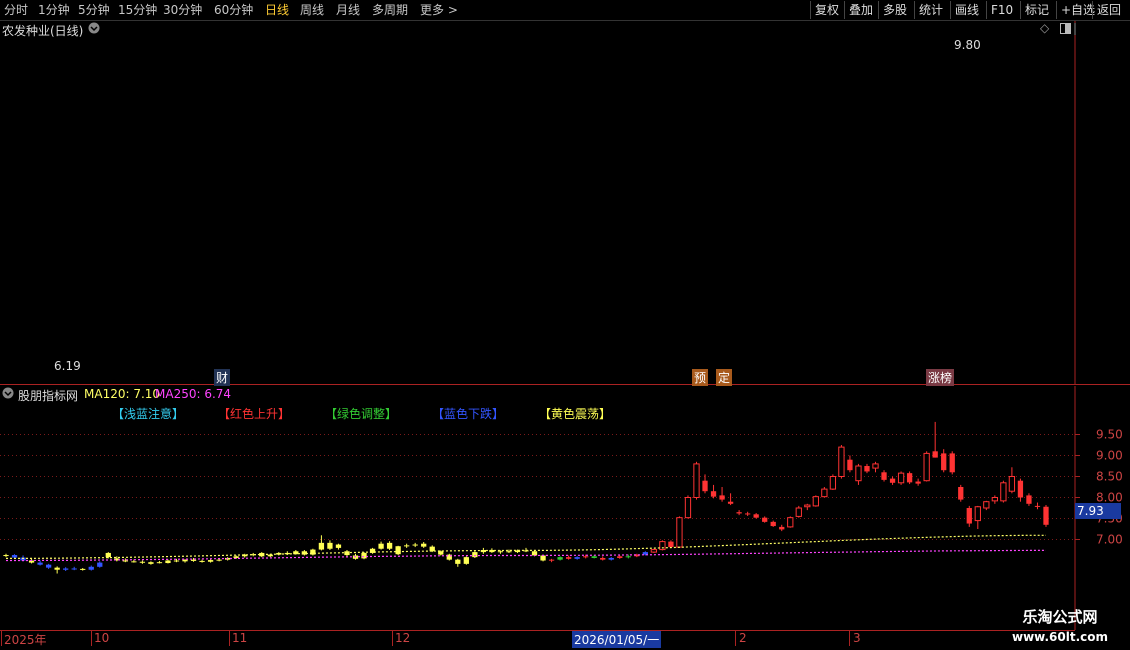  Describe the element at coordinates (43, 31) in the screenshot. I see `stock-title: 农发种业(日线)` at that location.